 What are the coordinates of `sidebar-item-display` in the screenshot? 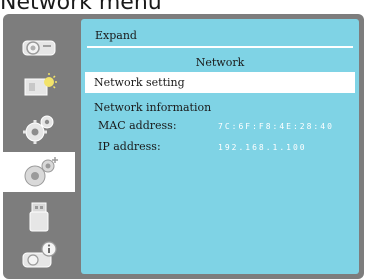 It's located at (39, 44).